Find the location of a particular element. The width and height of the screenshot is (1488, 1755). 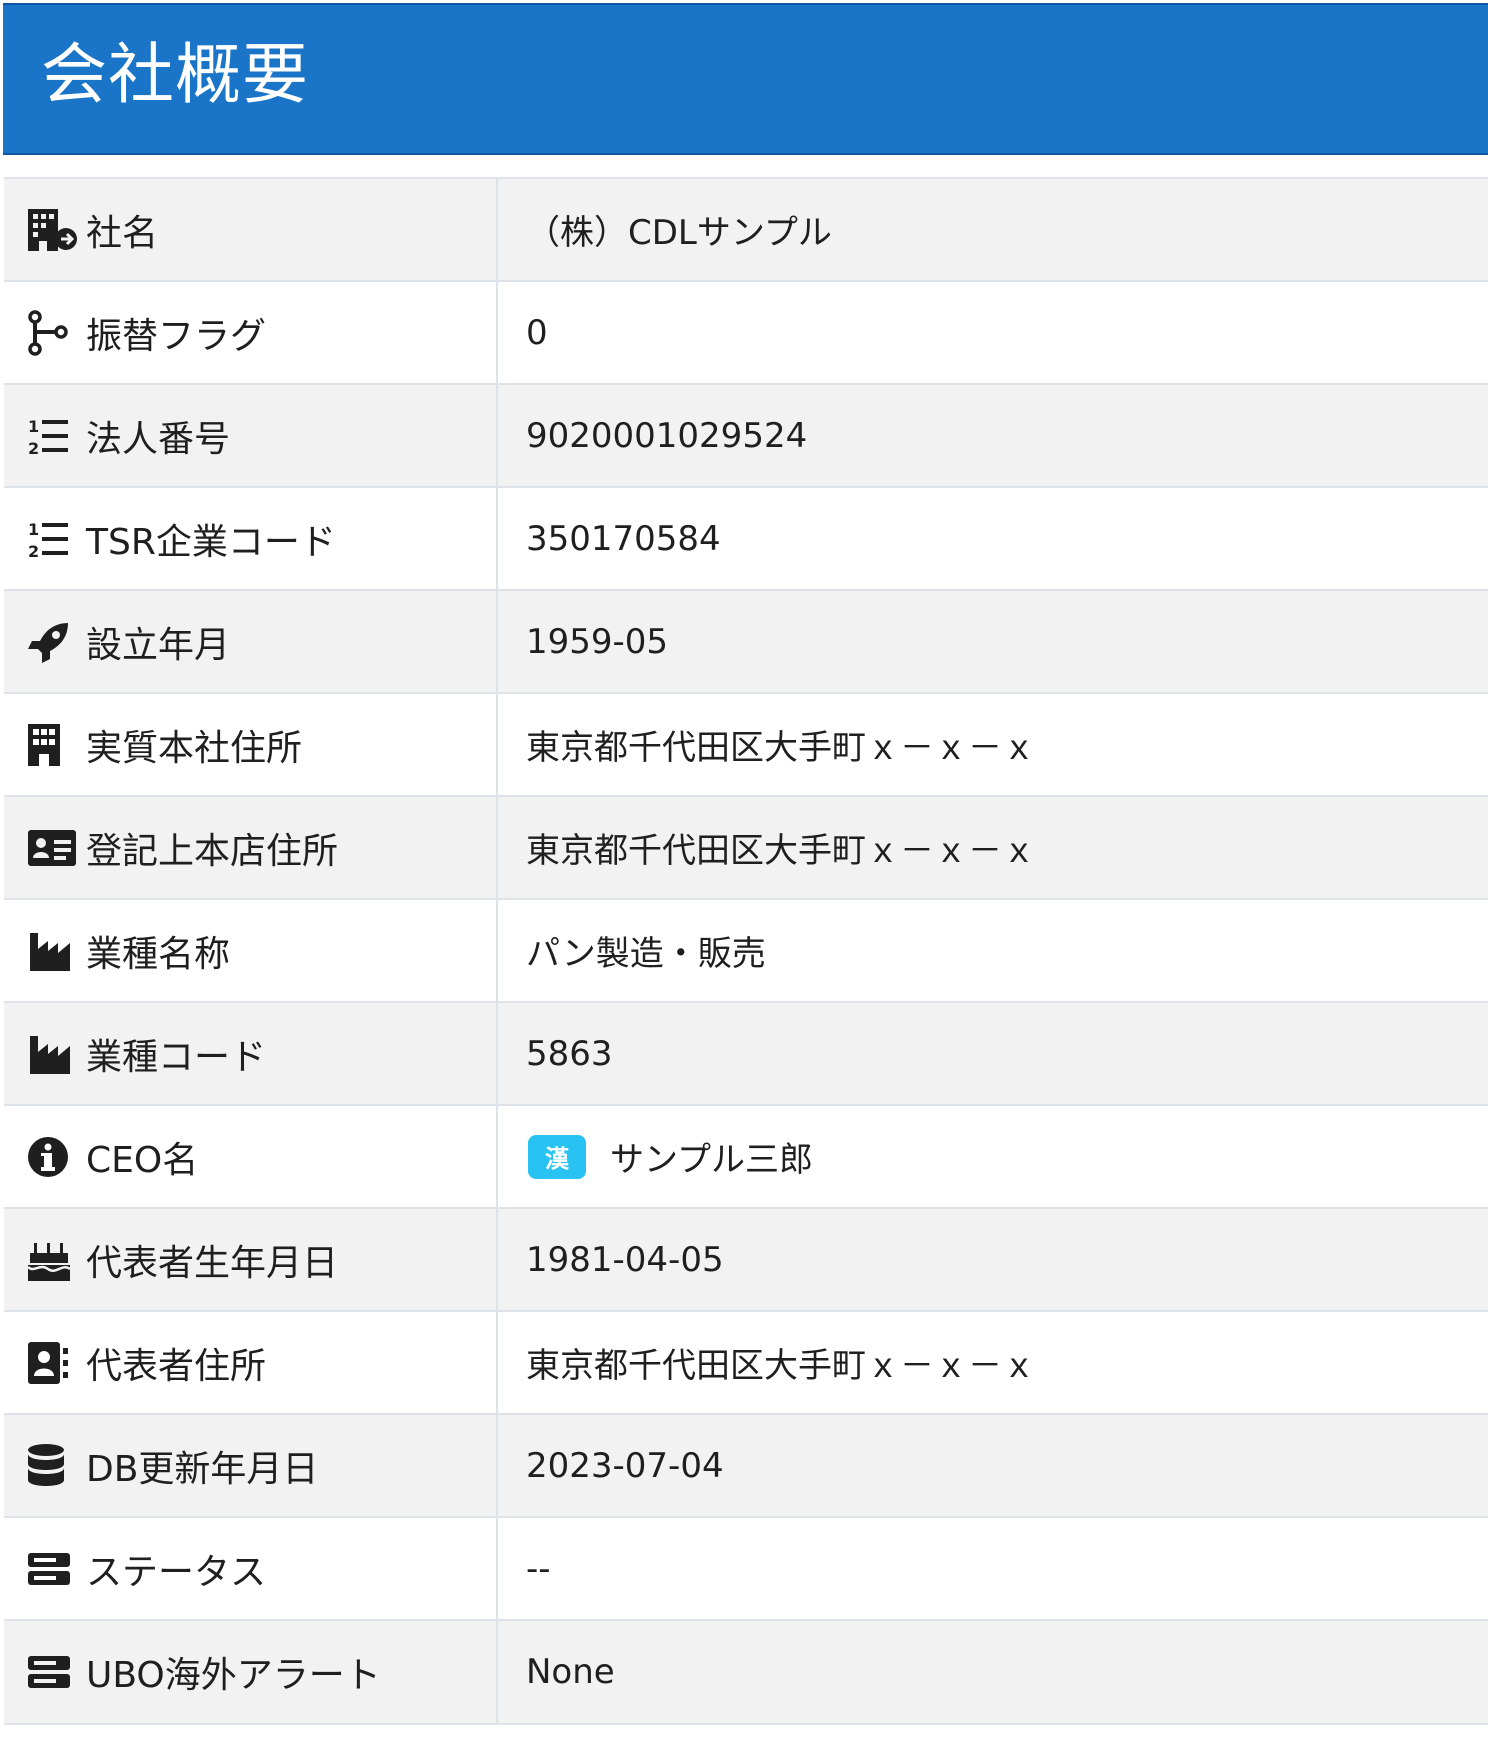

row-label: 代表者生年月日 is located at coordinates (212, 1263).